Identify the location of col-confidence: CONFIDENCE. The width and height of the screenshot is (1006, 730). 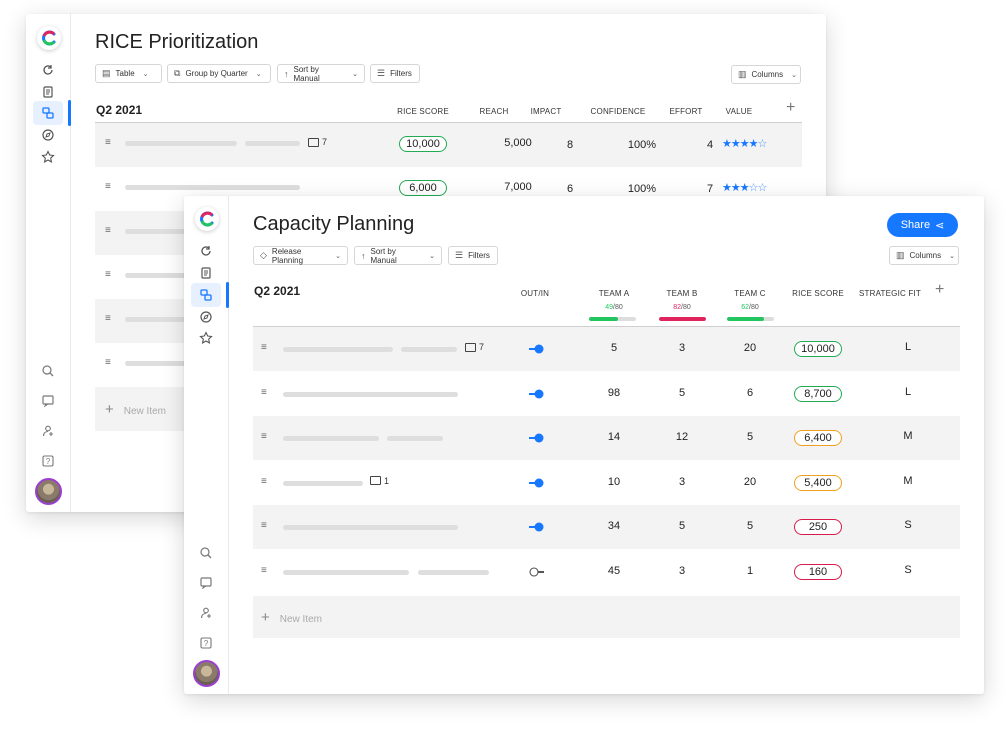
(618, 111).